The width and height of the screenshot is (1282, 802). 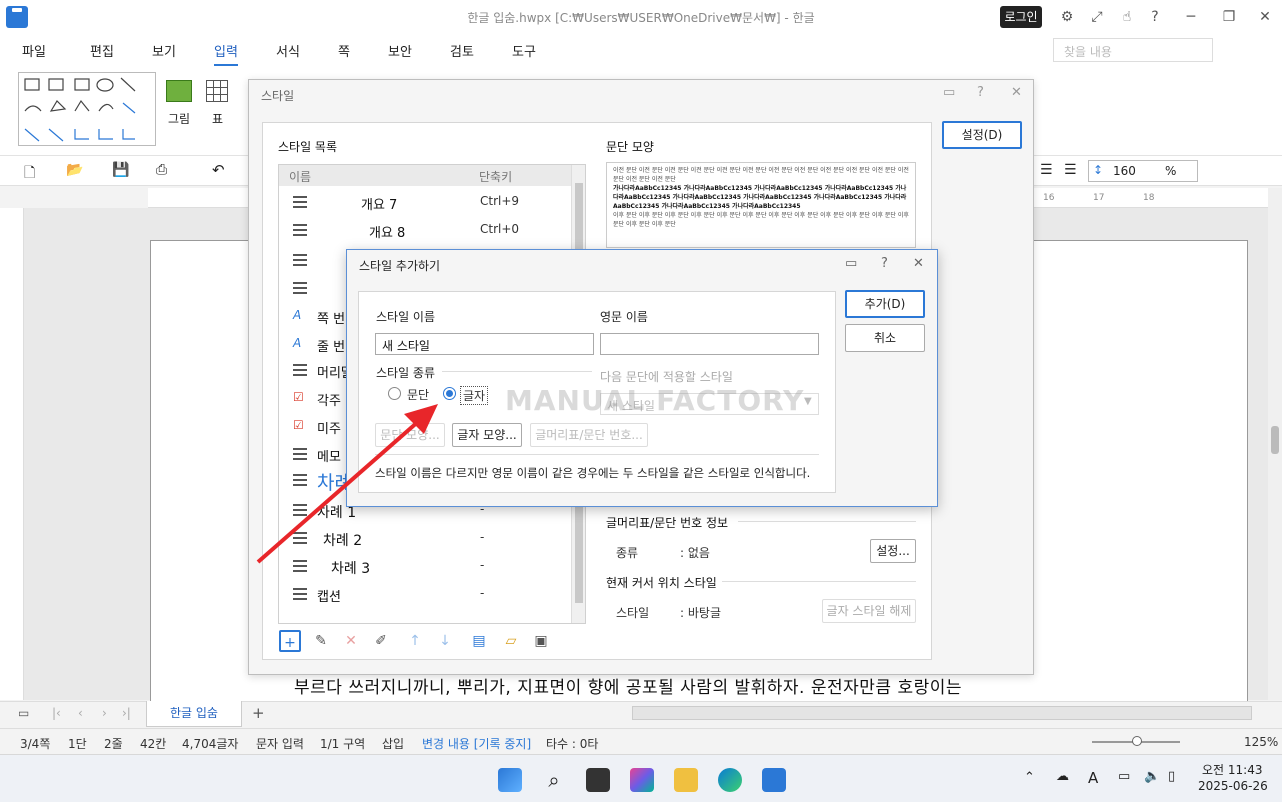 I want to click on list-item: 개요 8 Ctrl+0, so click(x=425, y=230).